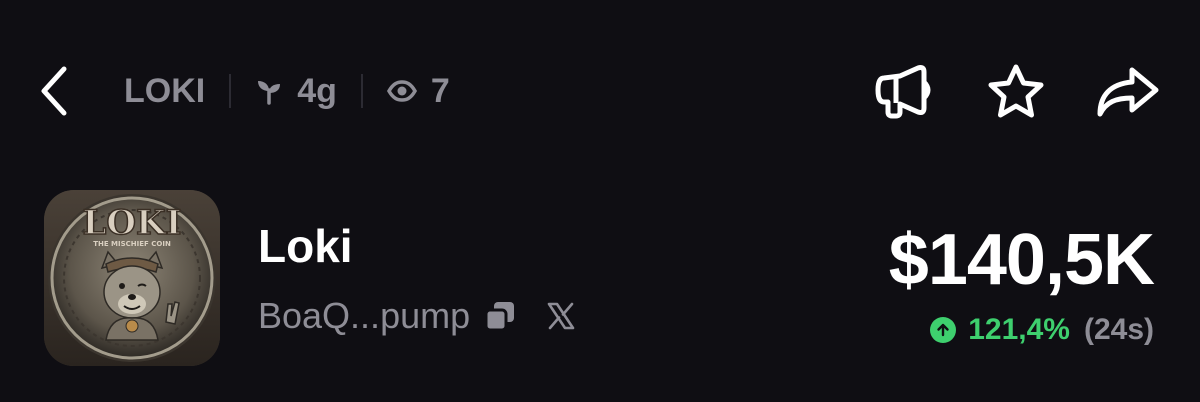  What do you see at coordinates (401, 91) in the screenshot?
I see `eye-icon` at bounding box center [401, 91].